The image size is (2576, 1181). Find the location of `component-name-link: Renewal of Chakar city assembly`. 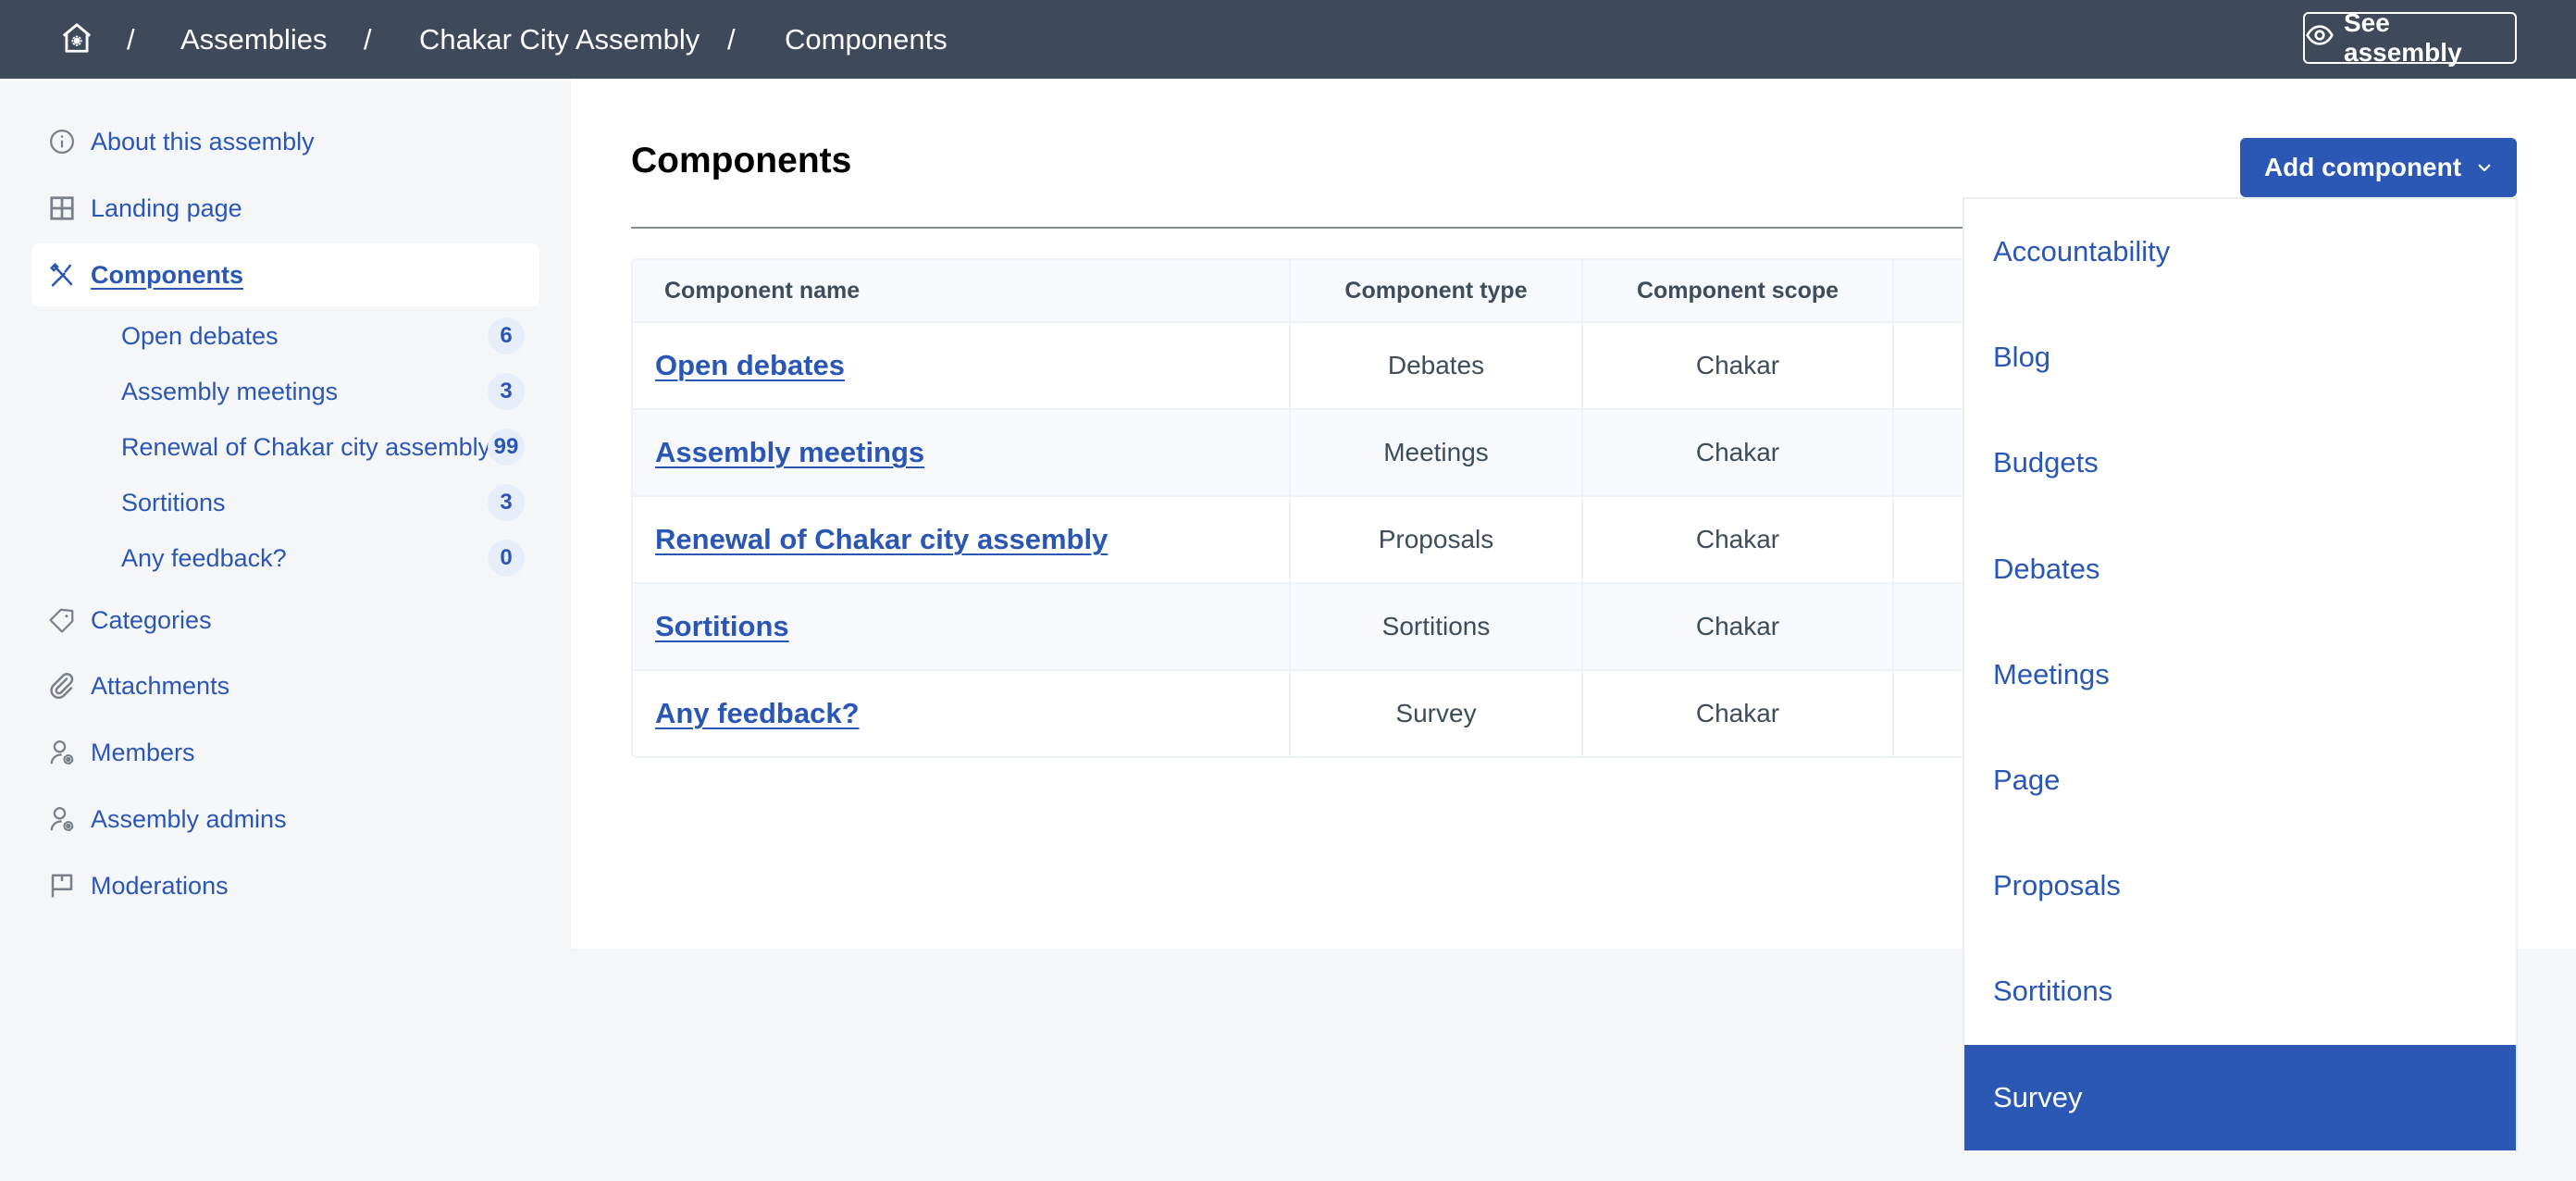

component-name-link: Renewal of Chakar city assembly is located at coordinates (882, 539).